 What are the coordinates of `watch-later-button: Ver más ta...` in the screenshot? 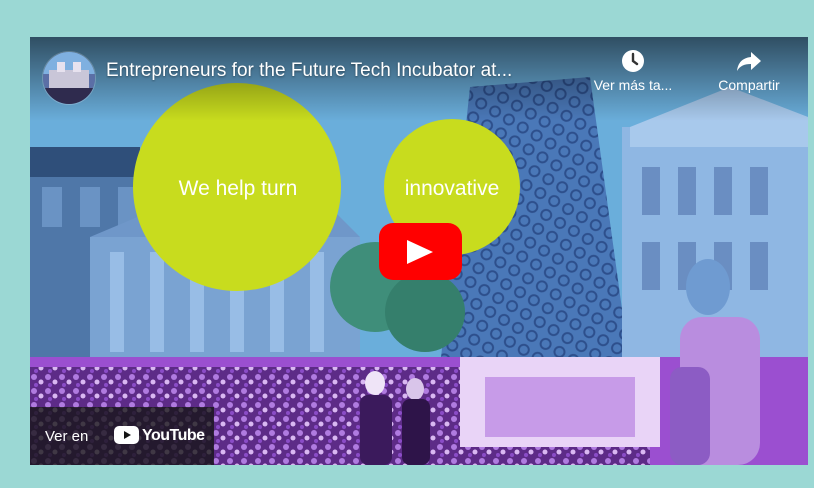 It's located at (633, 71).